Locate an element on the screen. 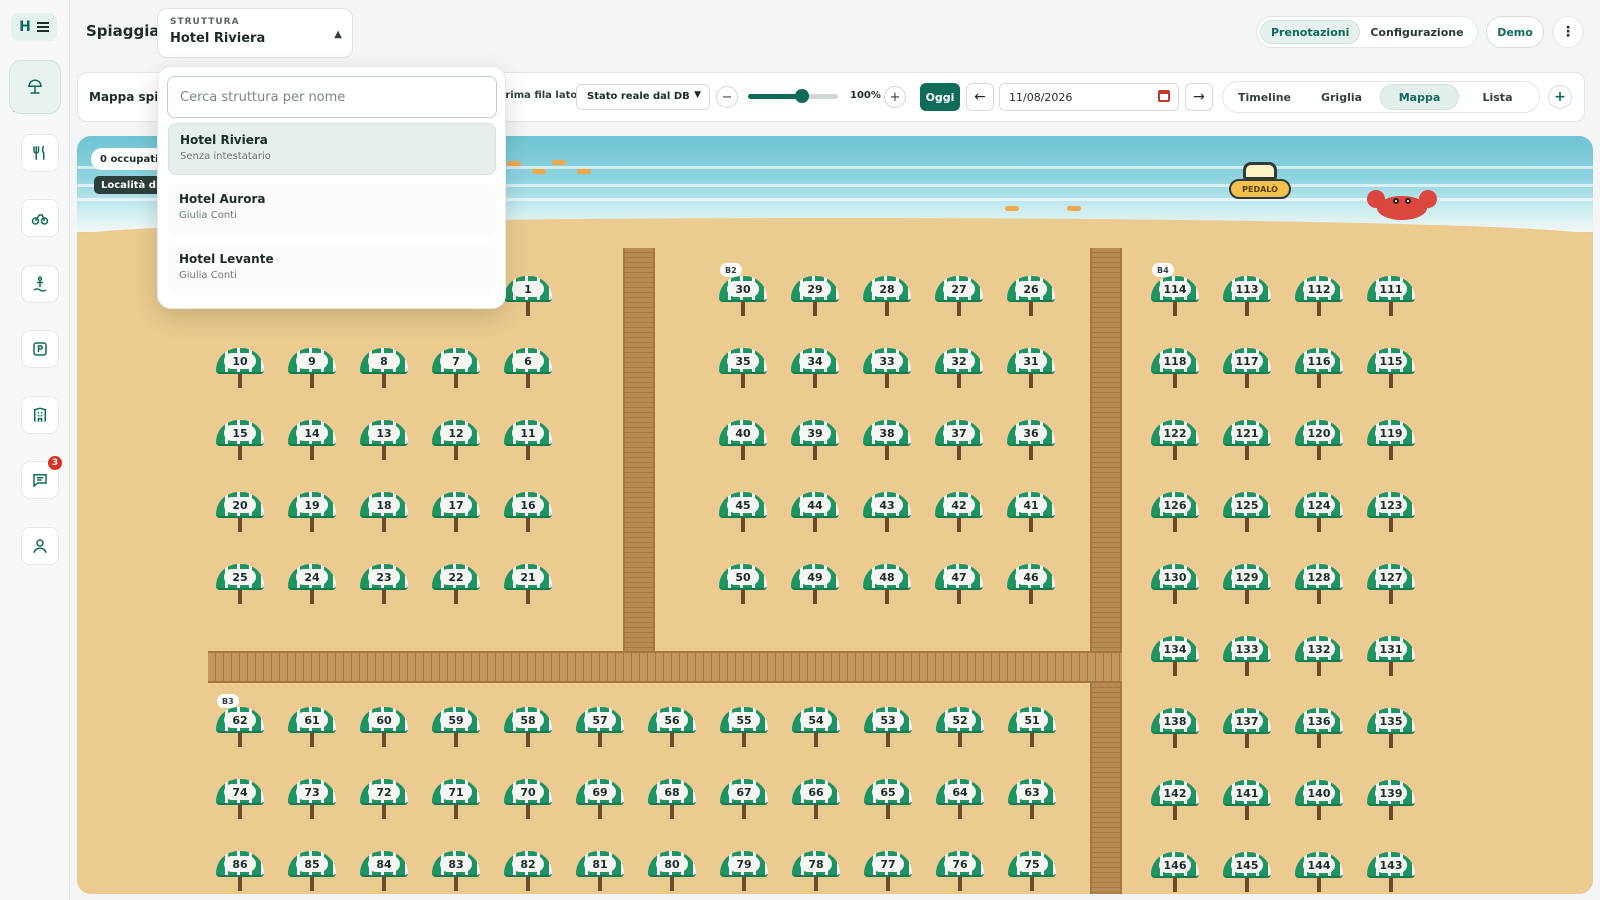  umbrella-140: 140 is located at coordinates (1319, 803).